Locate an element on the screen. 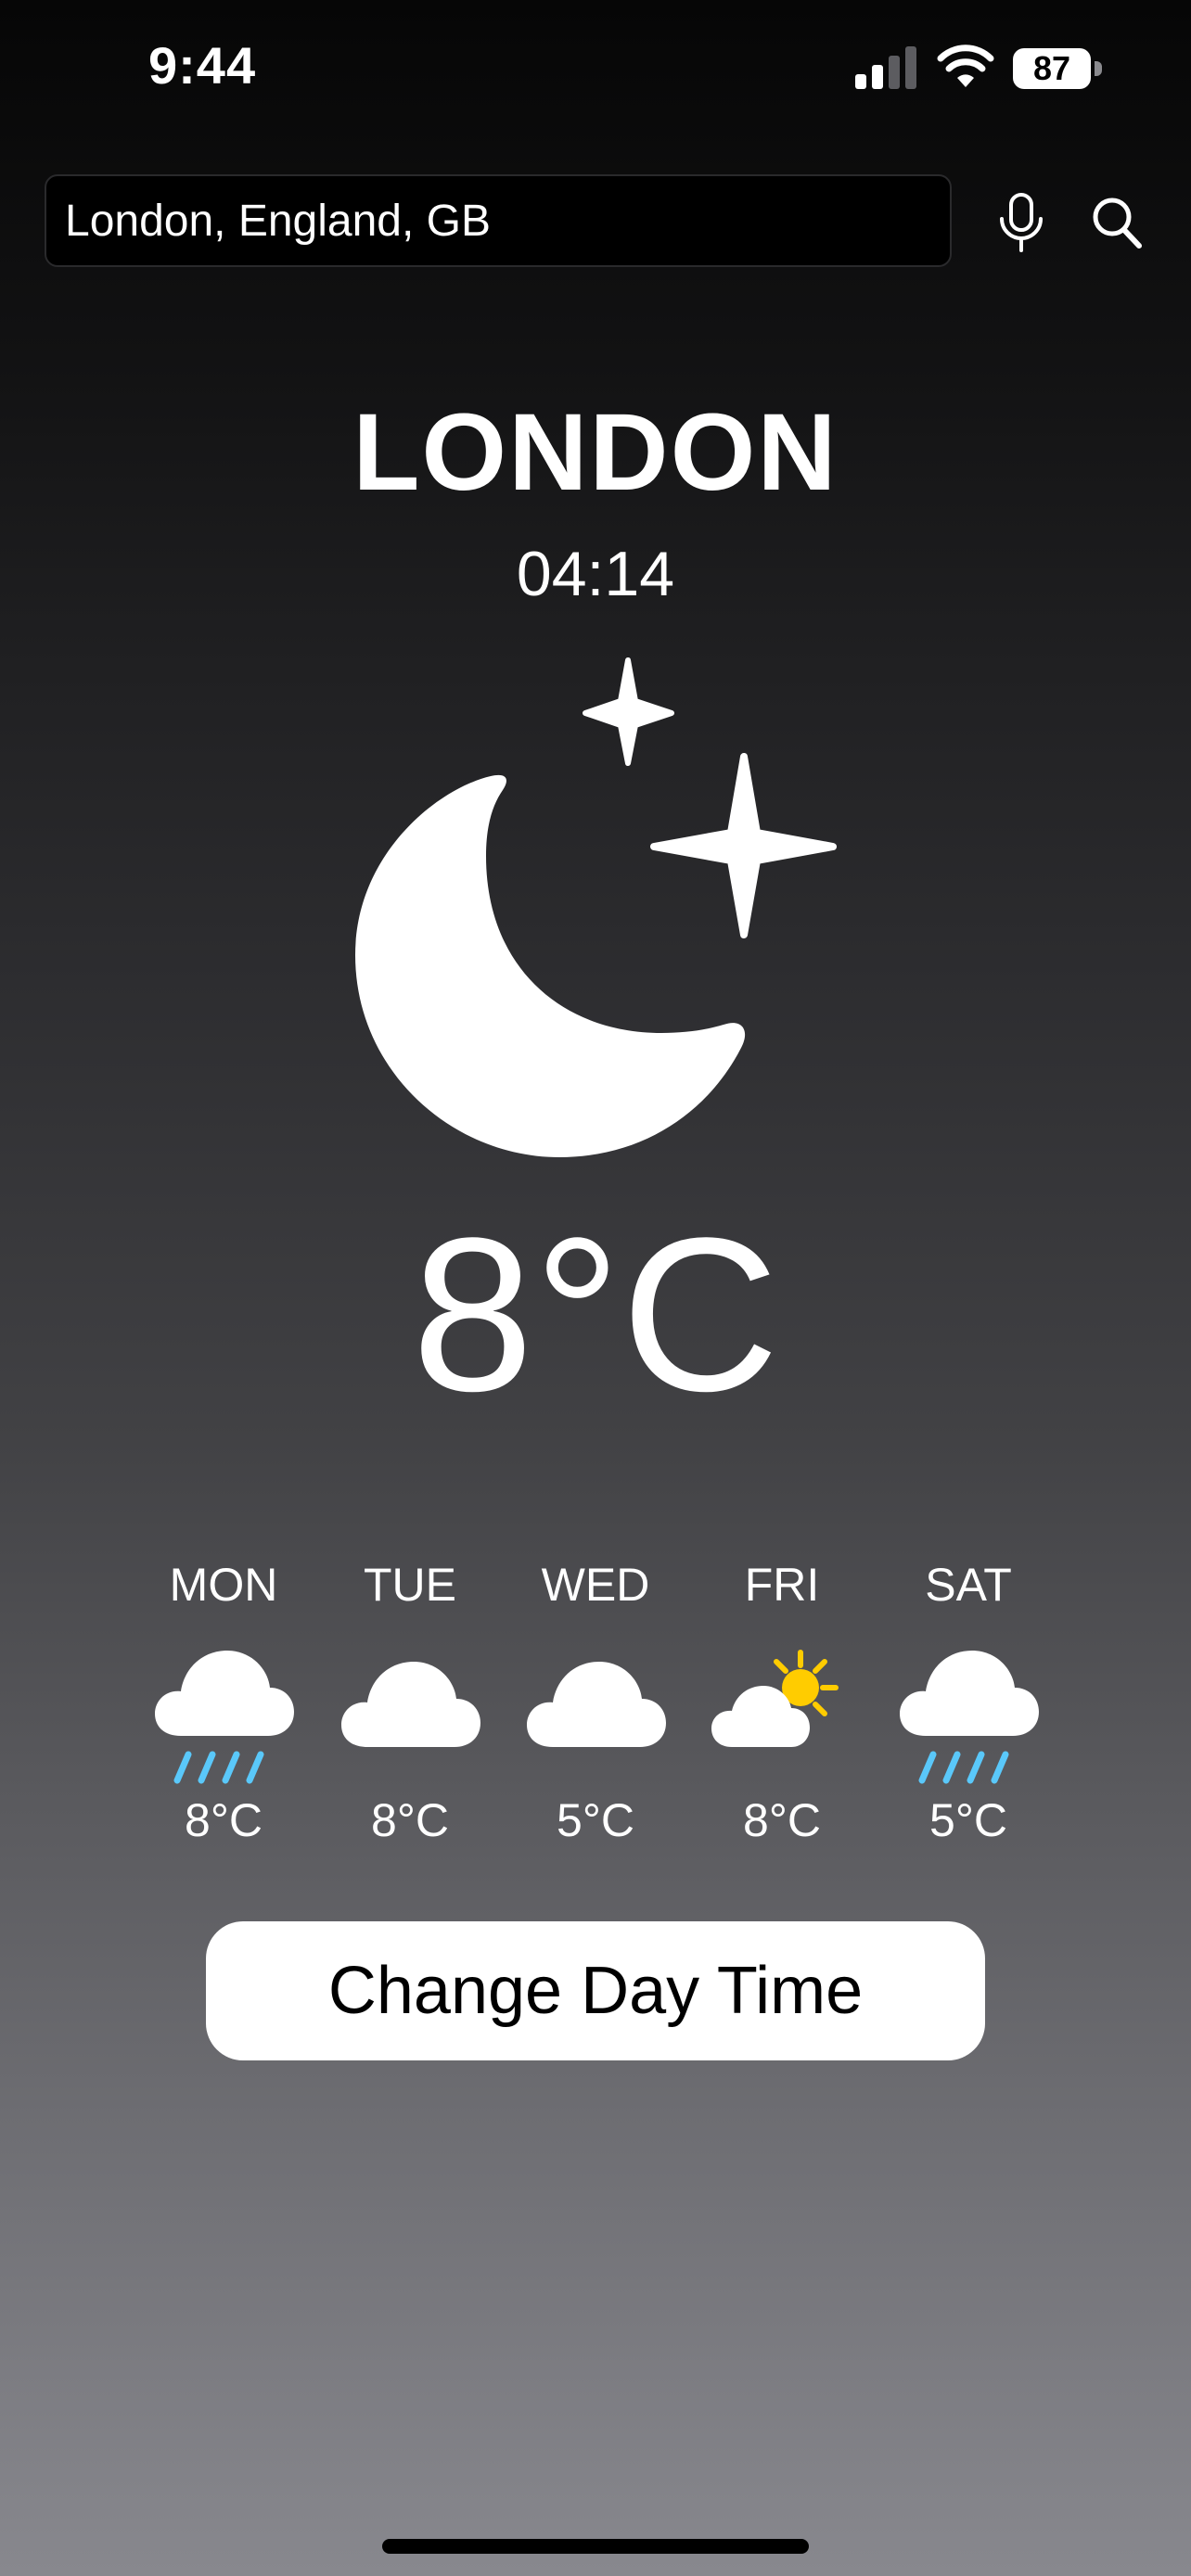 Image resolution: width=1191 pixels, height=2576 pixels. forecast-day-tue: TUE 8°C is located at coordinates (410, 1702).